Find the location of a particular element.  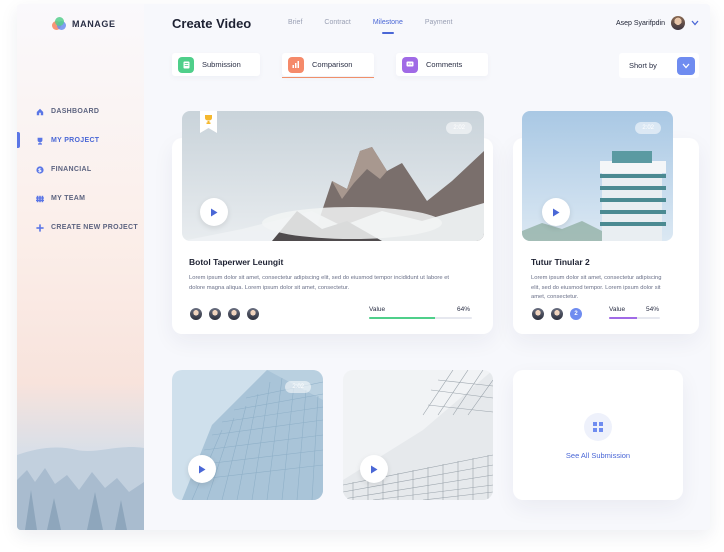

logo-icon is located at coordinates (59, 24).